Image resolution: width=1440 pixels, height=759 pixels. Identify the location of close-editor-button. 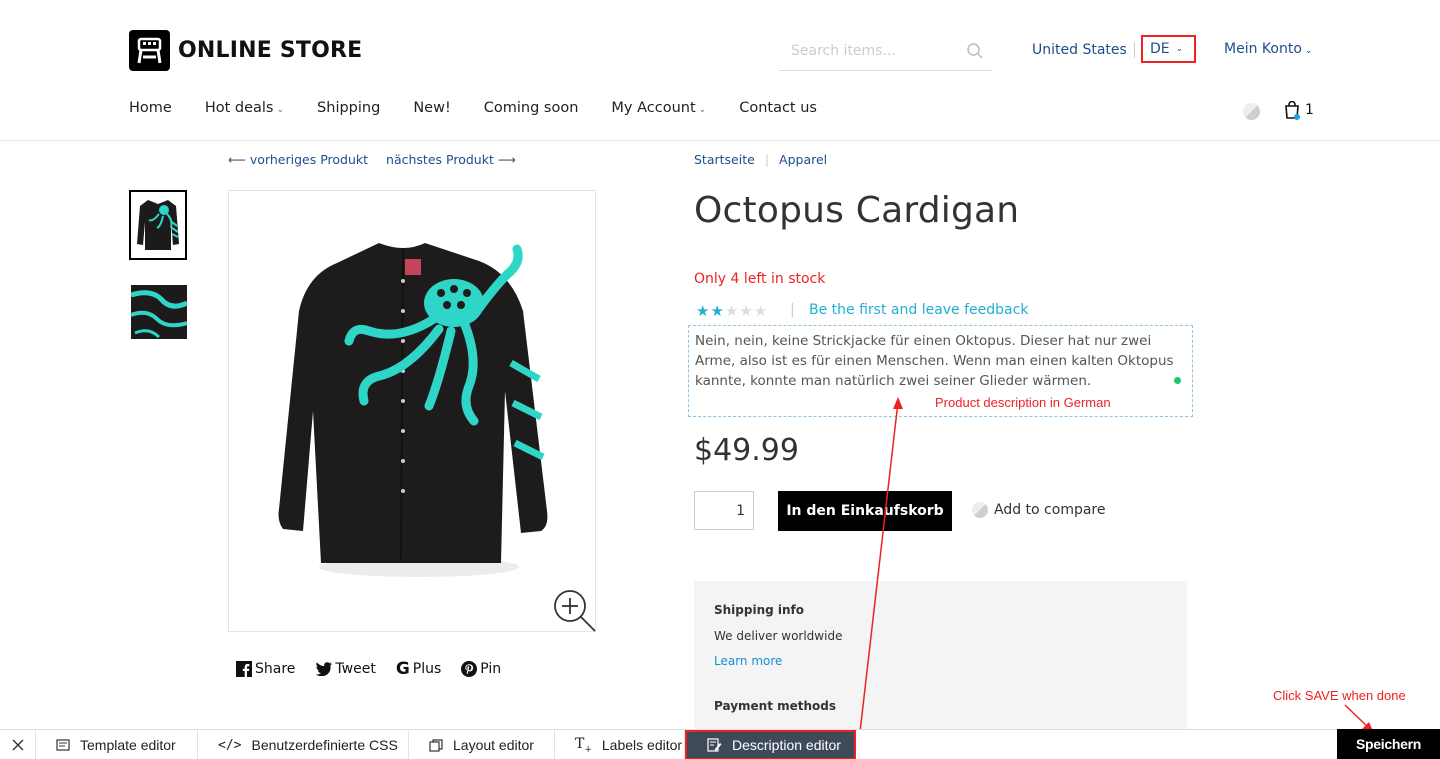
(18, 744).